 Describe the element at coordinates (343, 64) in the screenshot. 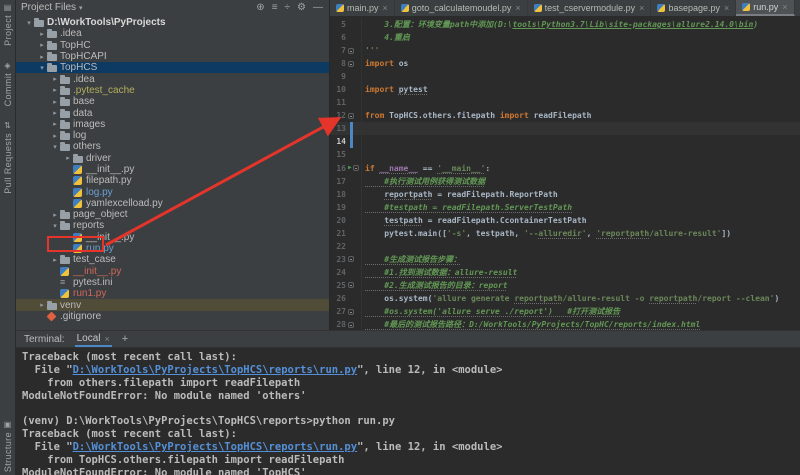

I see `line-number: 8` at that location.